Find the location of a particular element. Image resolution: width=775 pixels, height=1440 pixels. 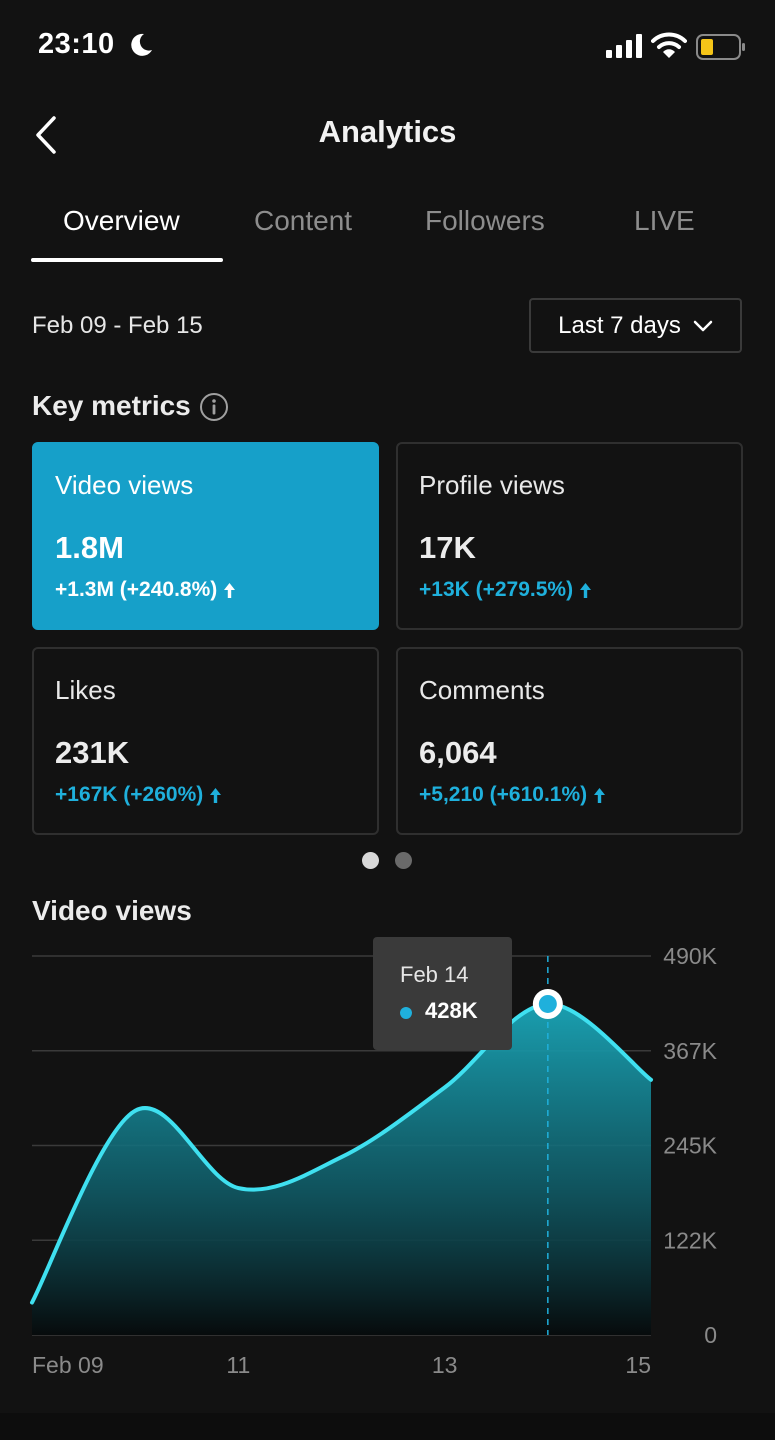

chevron-down-icon is located at coordinates (703, 325).